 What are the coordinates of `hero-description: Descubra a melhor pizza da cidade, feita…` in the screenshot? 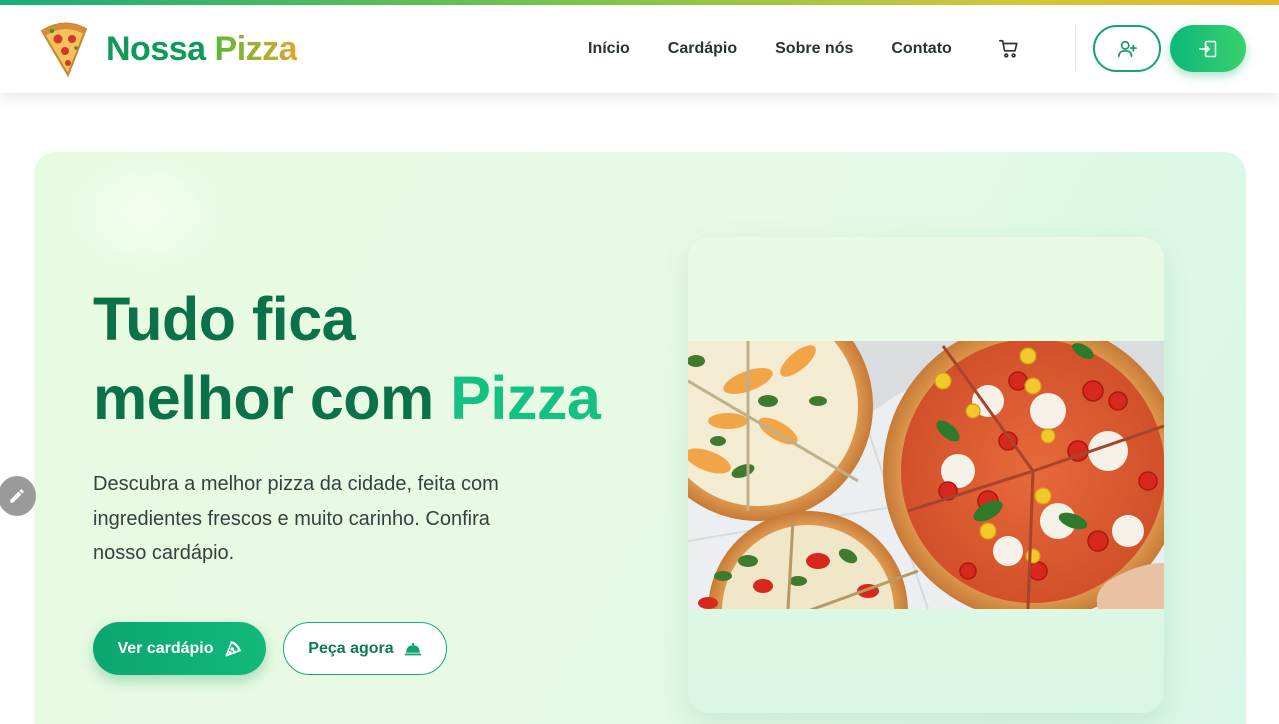 It's located at (296, 518).